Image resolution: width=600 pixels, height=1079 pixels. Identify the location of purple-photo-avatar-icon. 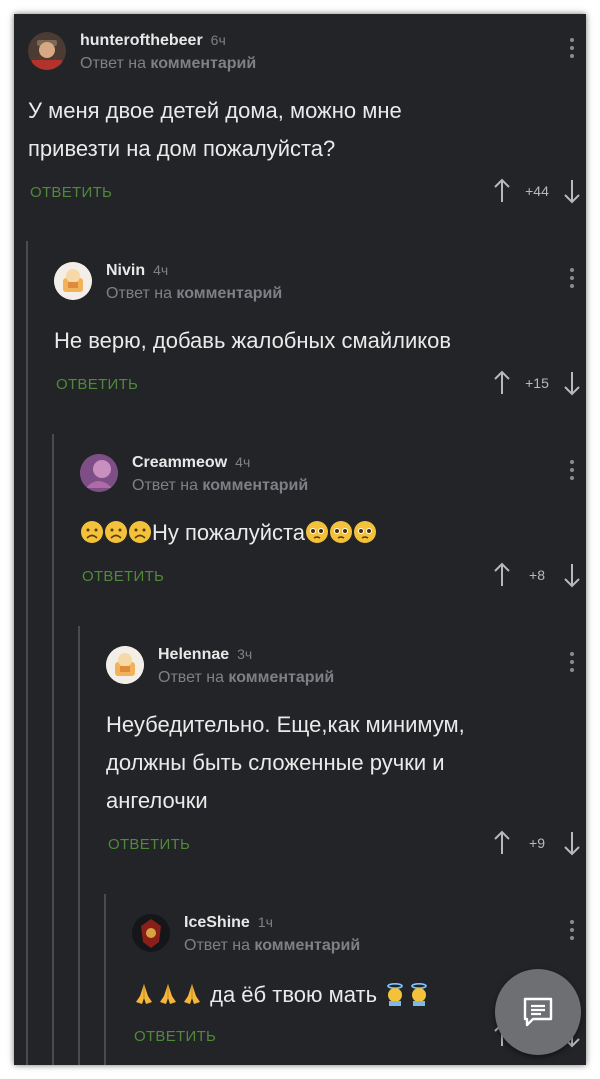
(99, 473).